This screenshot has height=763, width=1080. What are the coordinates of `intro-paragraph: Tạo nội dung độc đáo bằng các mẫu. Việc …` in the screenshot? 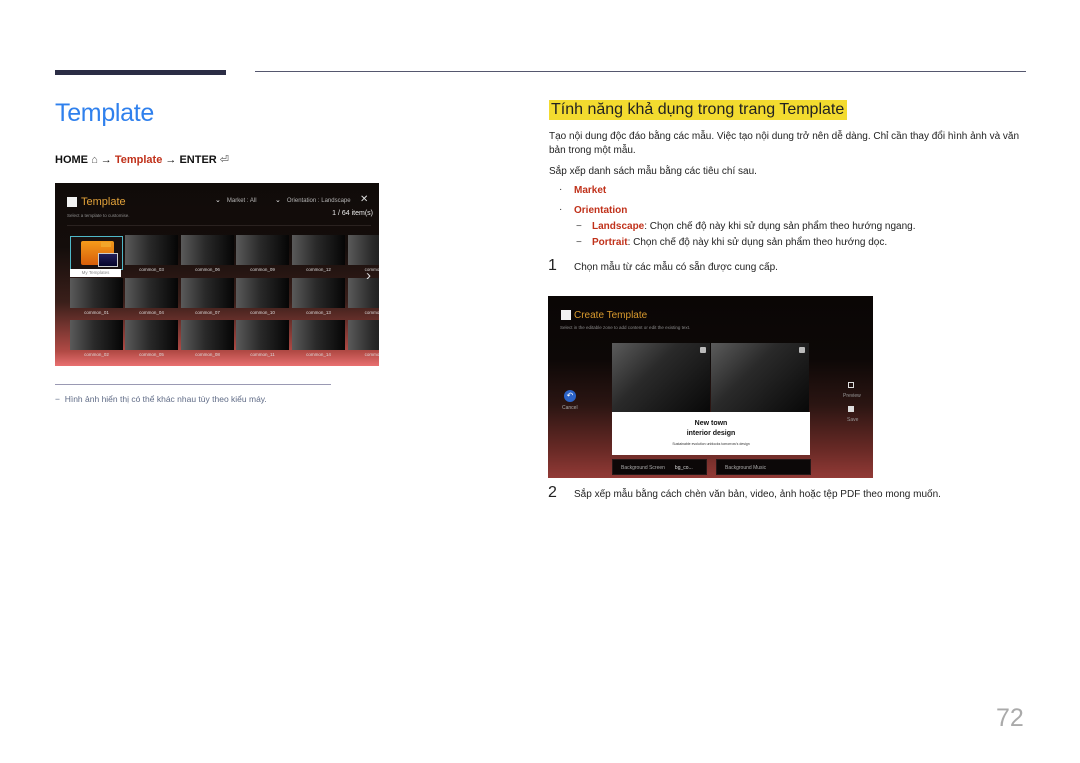 It's located at (784, 143).